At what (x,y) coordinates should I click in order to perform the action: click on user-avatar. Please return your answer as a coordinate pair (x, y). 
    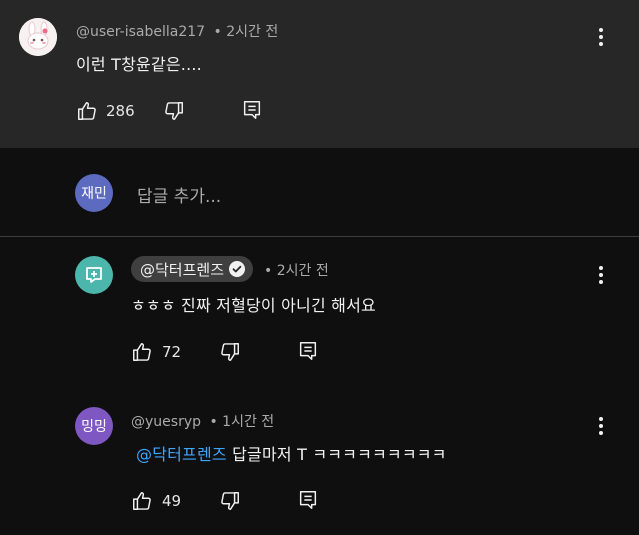
    Looking at the image, I should click on (38, 37).